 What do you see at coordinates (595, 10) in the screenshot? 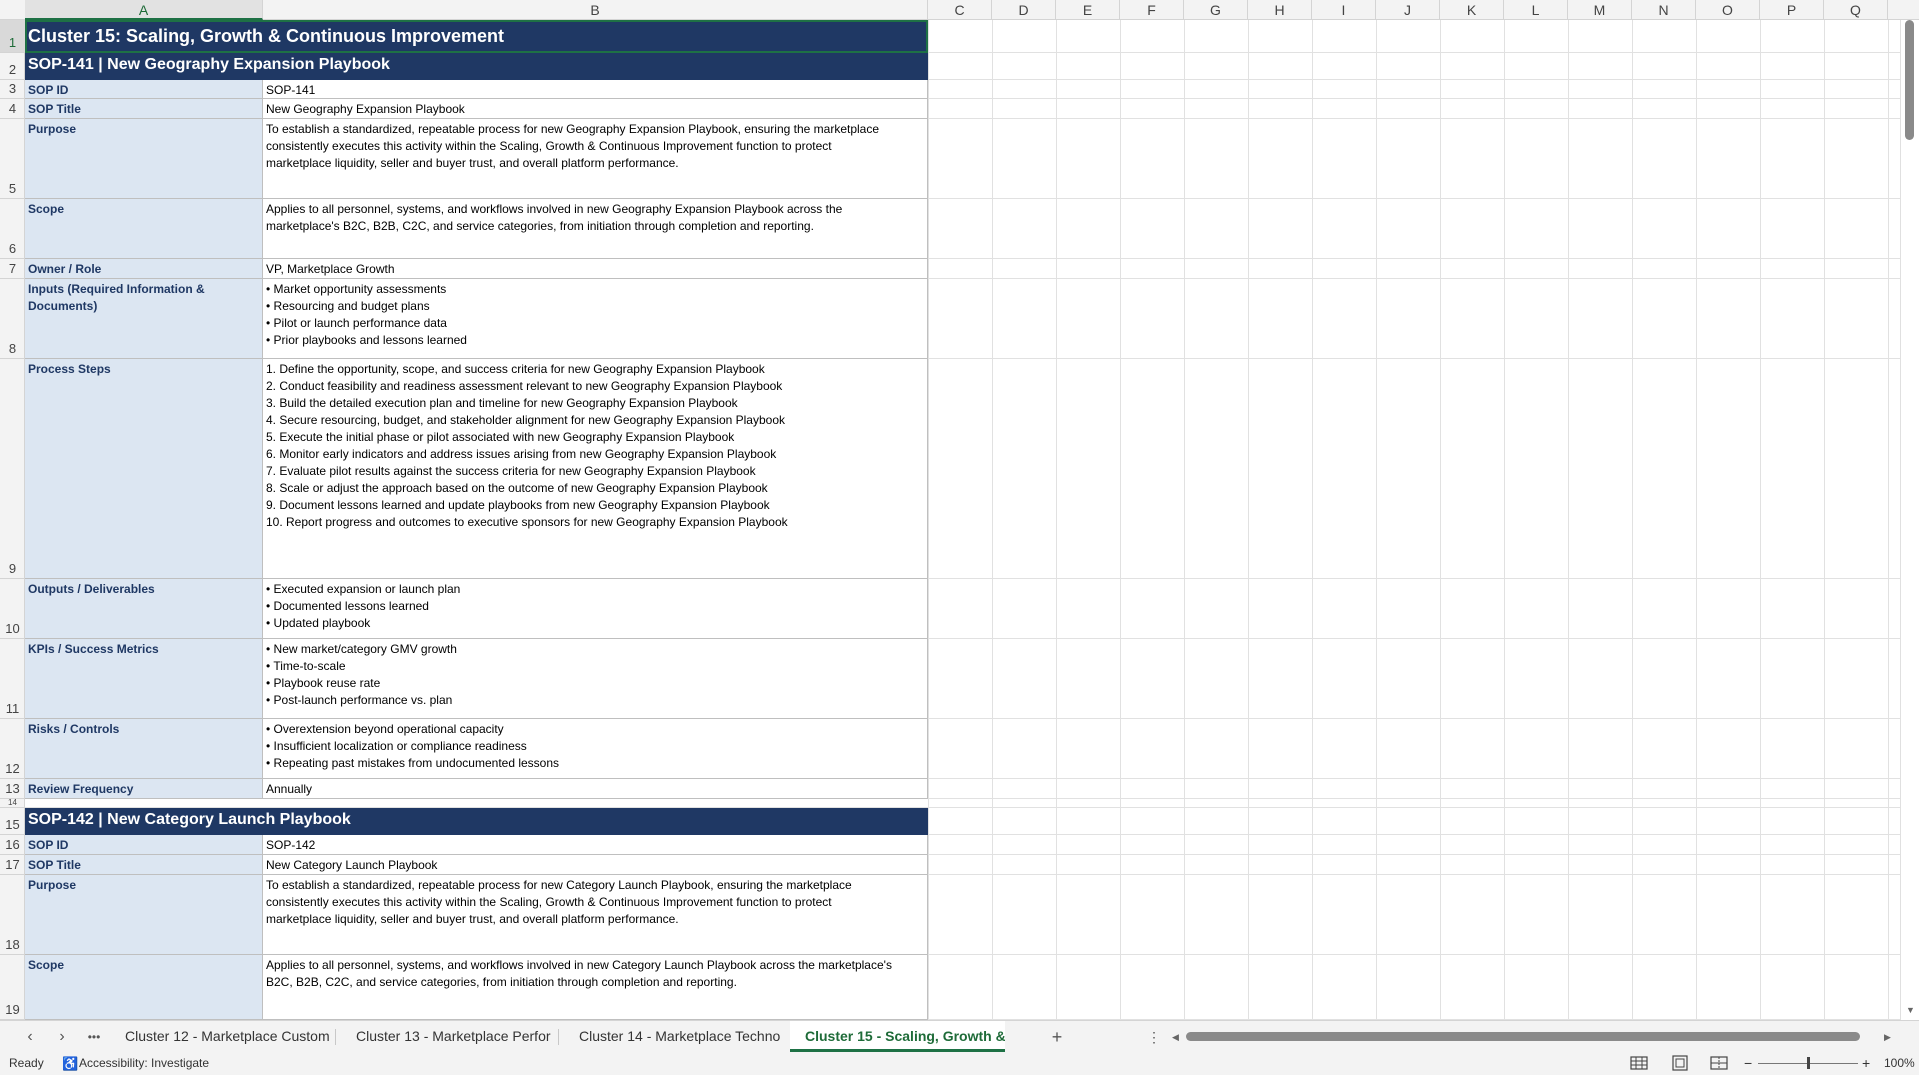
I see `column-header-b: B` at bounding box center [595, 10].